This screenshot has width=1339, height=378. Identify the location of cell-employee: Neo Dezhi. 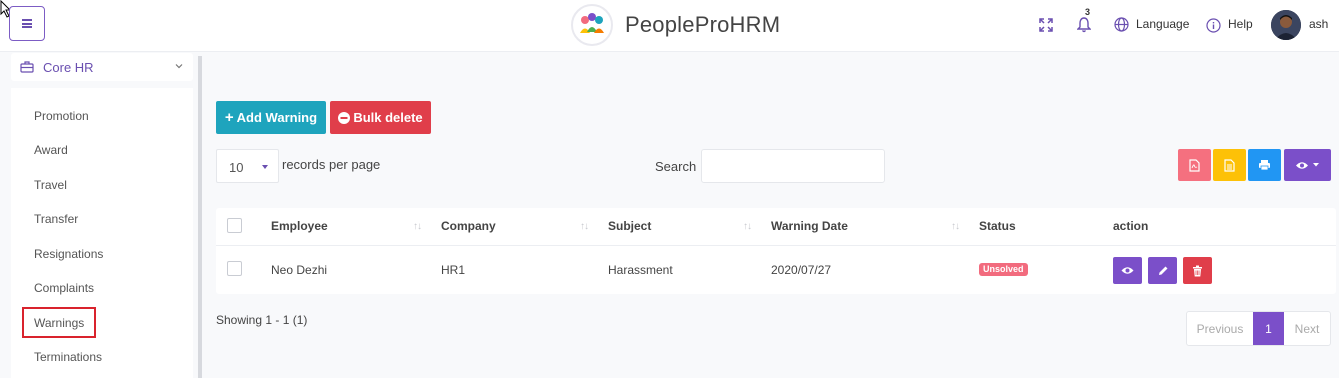
(299, 270).